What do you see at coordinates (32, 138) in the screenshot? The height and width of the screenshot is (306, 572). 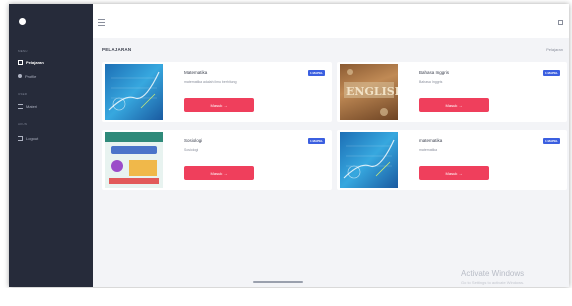 I see `sidebar-item-label: Logout` at bounding box center [32, 138].